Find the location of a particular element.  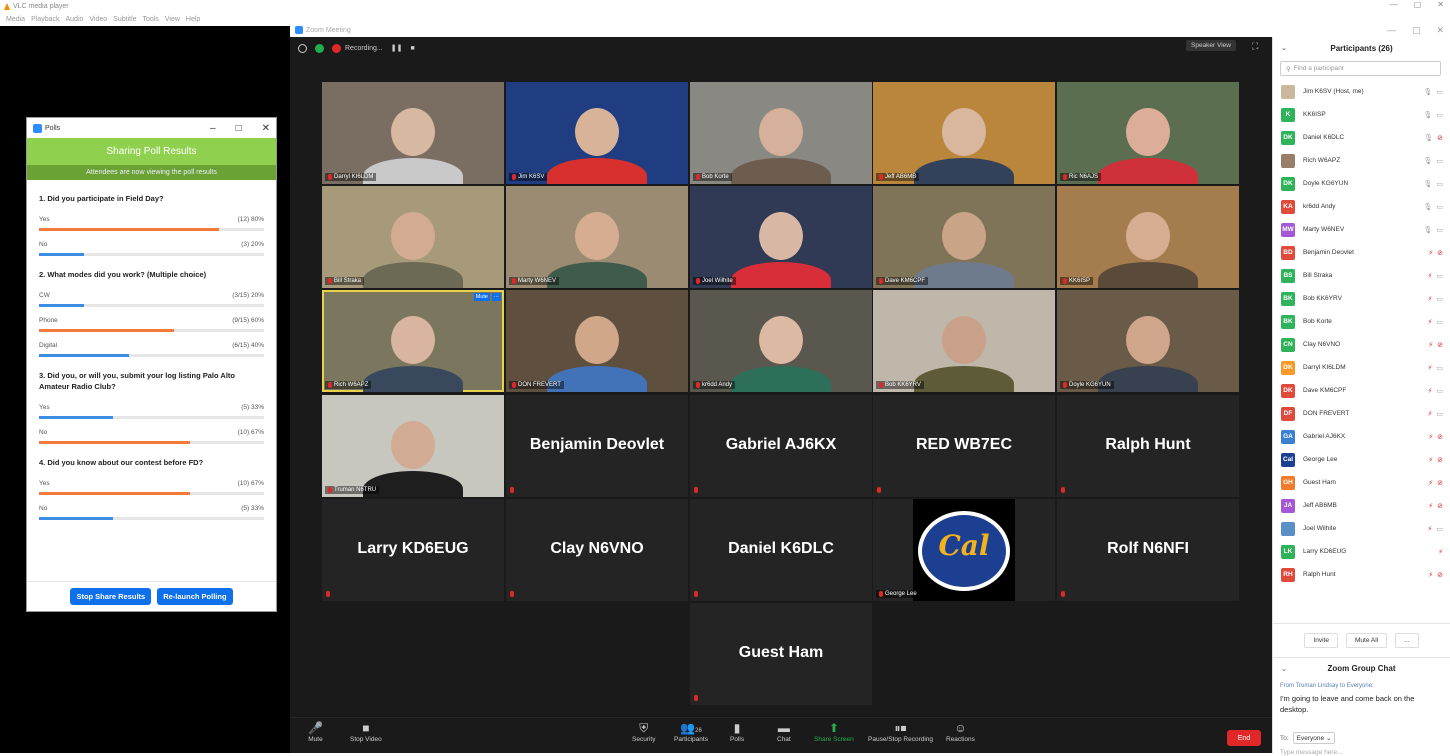

minimize-icon: – is located at coordinates (213, 128).